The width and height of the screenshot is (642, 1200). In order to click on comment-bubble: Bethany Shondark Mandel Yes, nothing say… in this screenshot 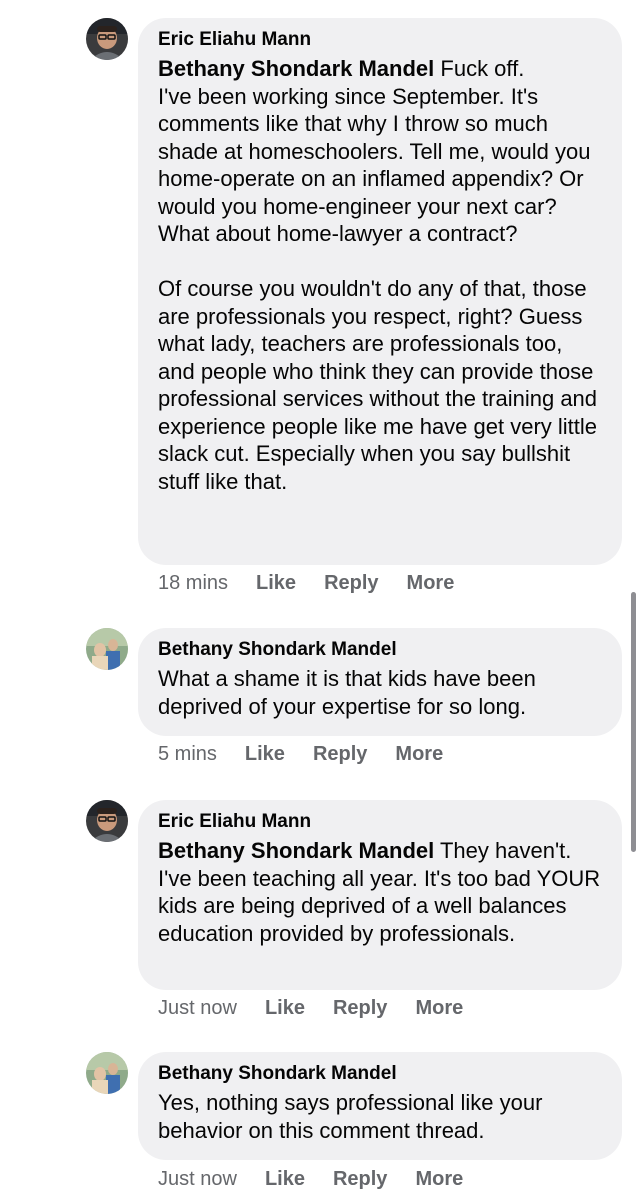, I will do `click(380, 1106)`.